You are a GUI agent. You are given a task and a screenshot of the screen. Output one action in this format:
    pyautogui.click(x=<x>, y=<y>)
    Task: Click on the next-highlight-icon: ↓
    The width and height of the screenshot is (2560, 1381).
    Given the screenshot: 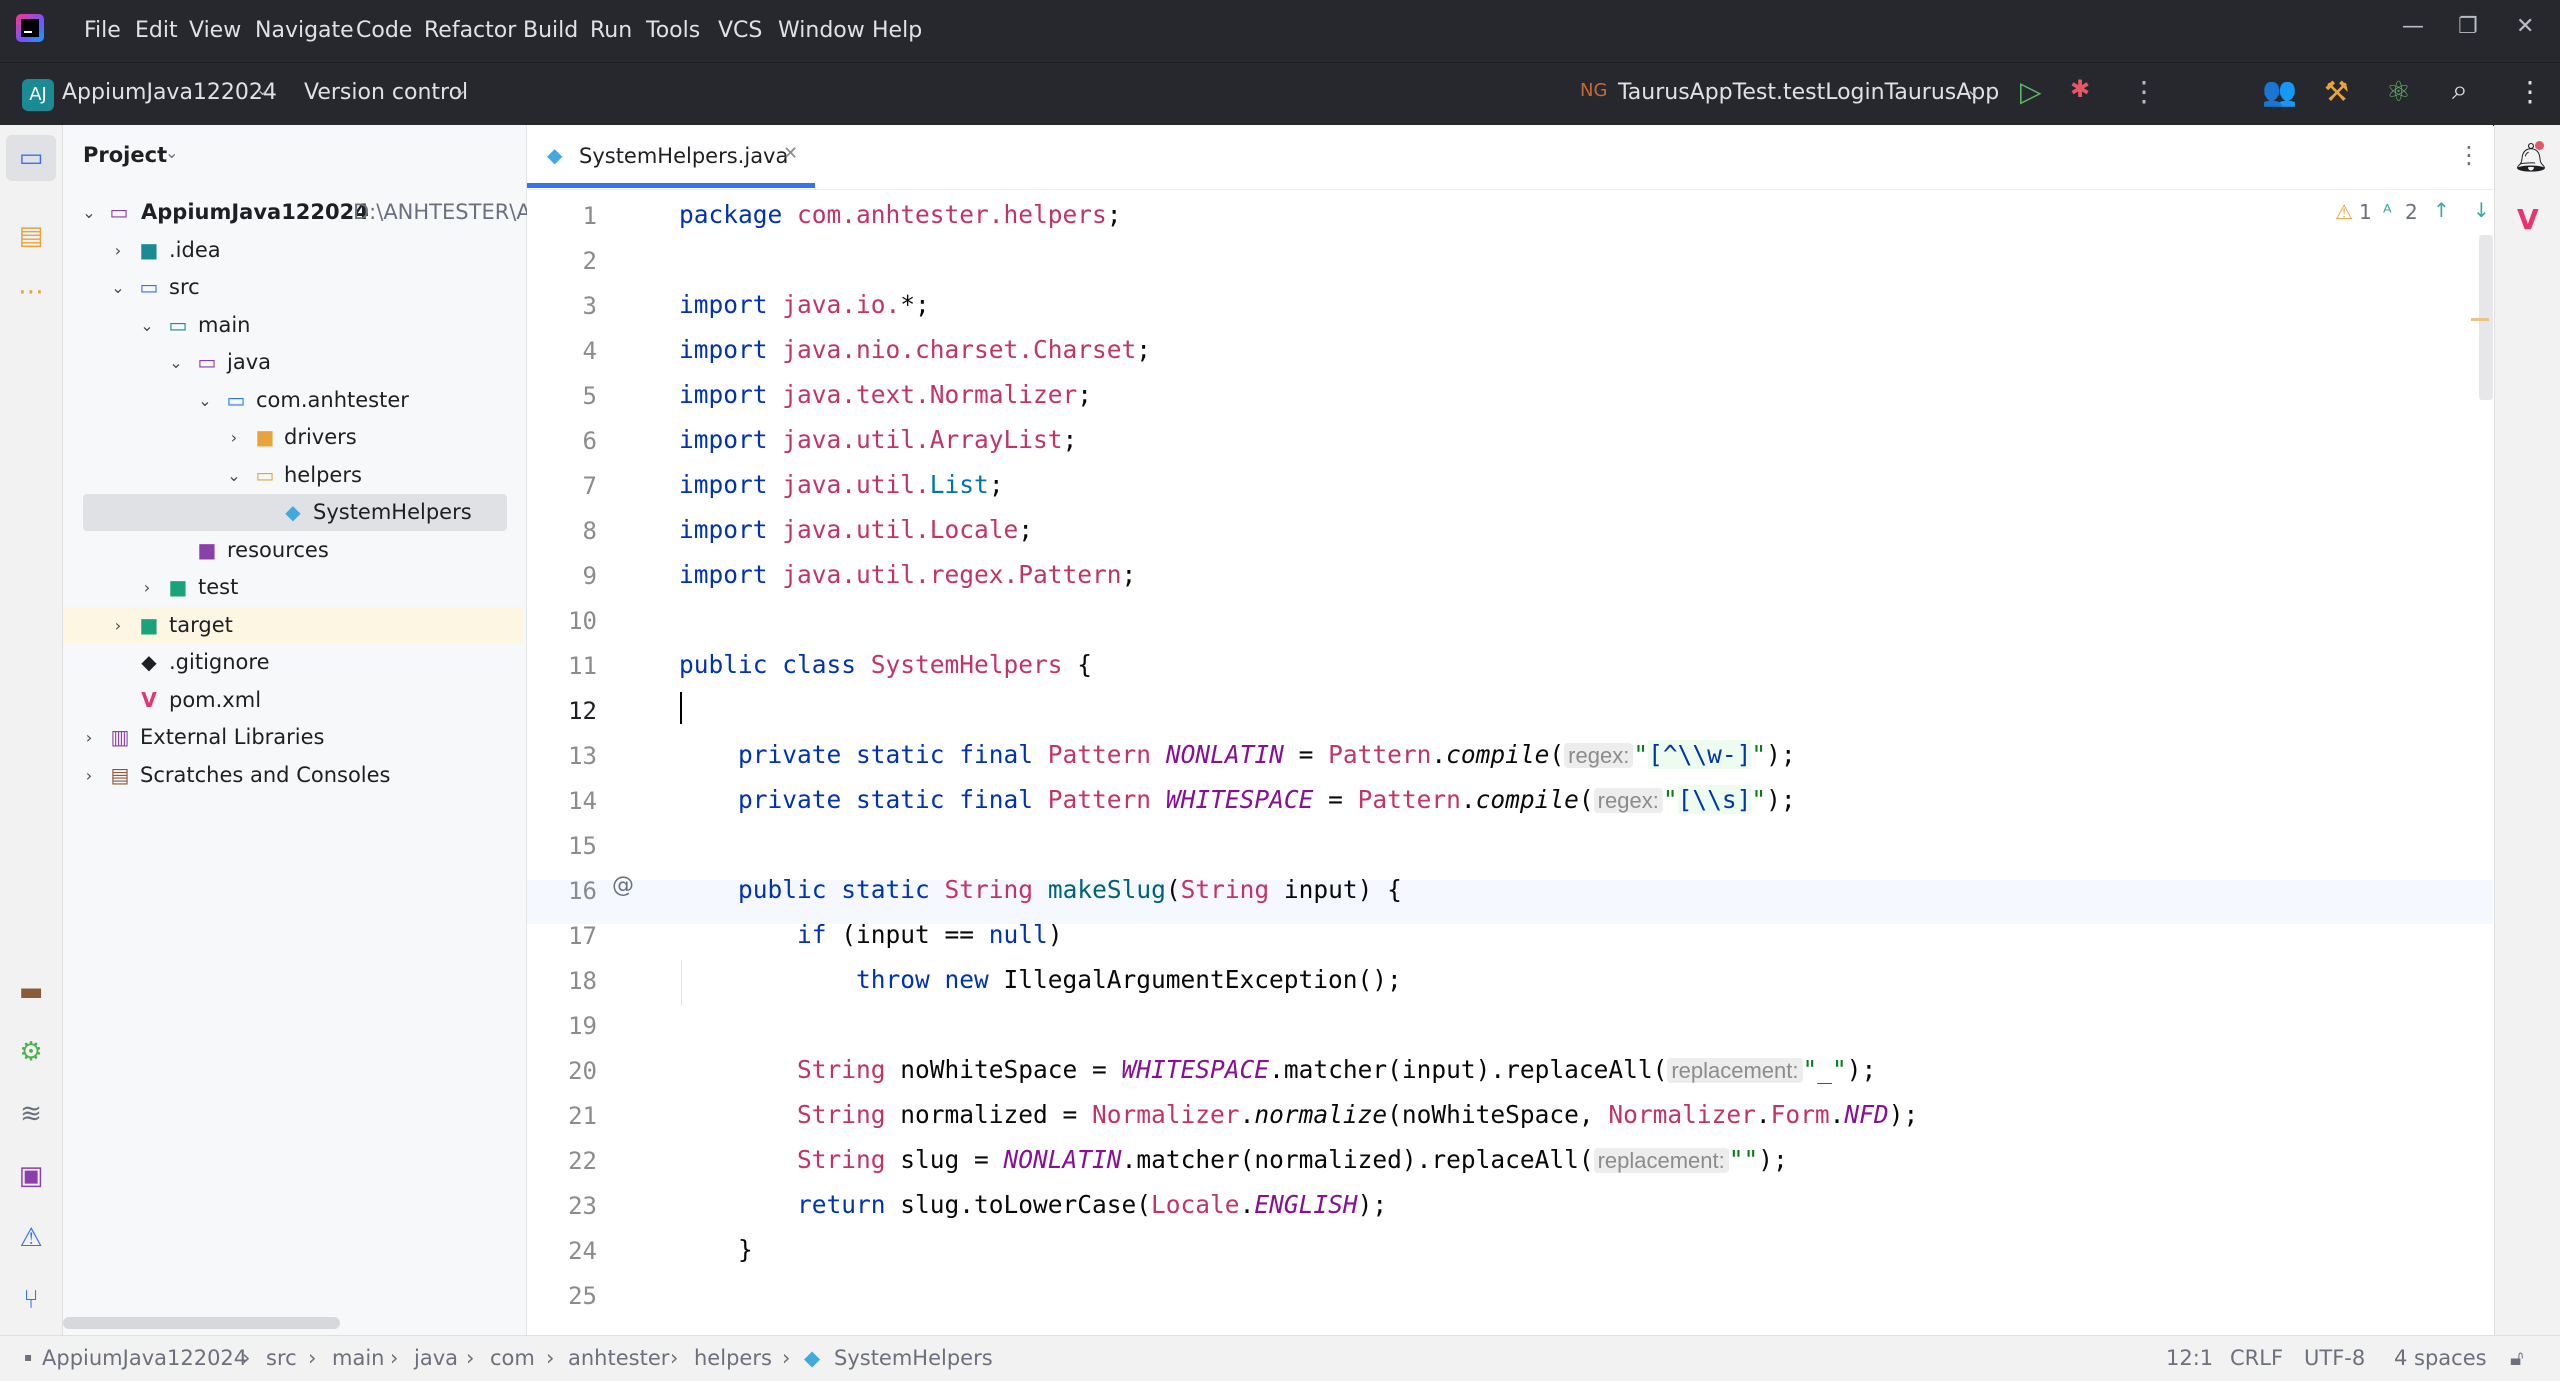 What is the action you would take?
    pyautogui.click(x=2481, y=210)
    